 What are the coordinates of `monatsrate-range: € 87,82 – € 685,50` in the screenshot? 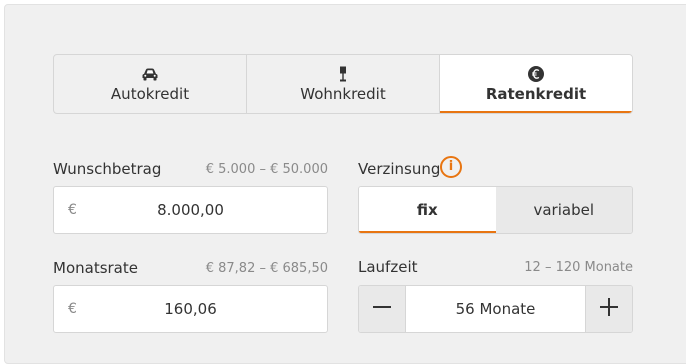 It's located at (266, 268).